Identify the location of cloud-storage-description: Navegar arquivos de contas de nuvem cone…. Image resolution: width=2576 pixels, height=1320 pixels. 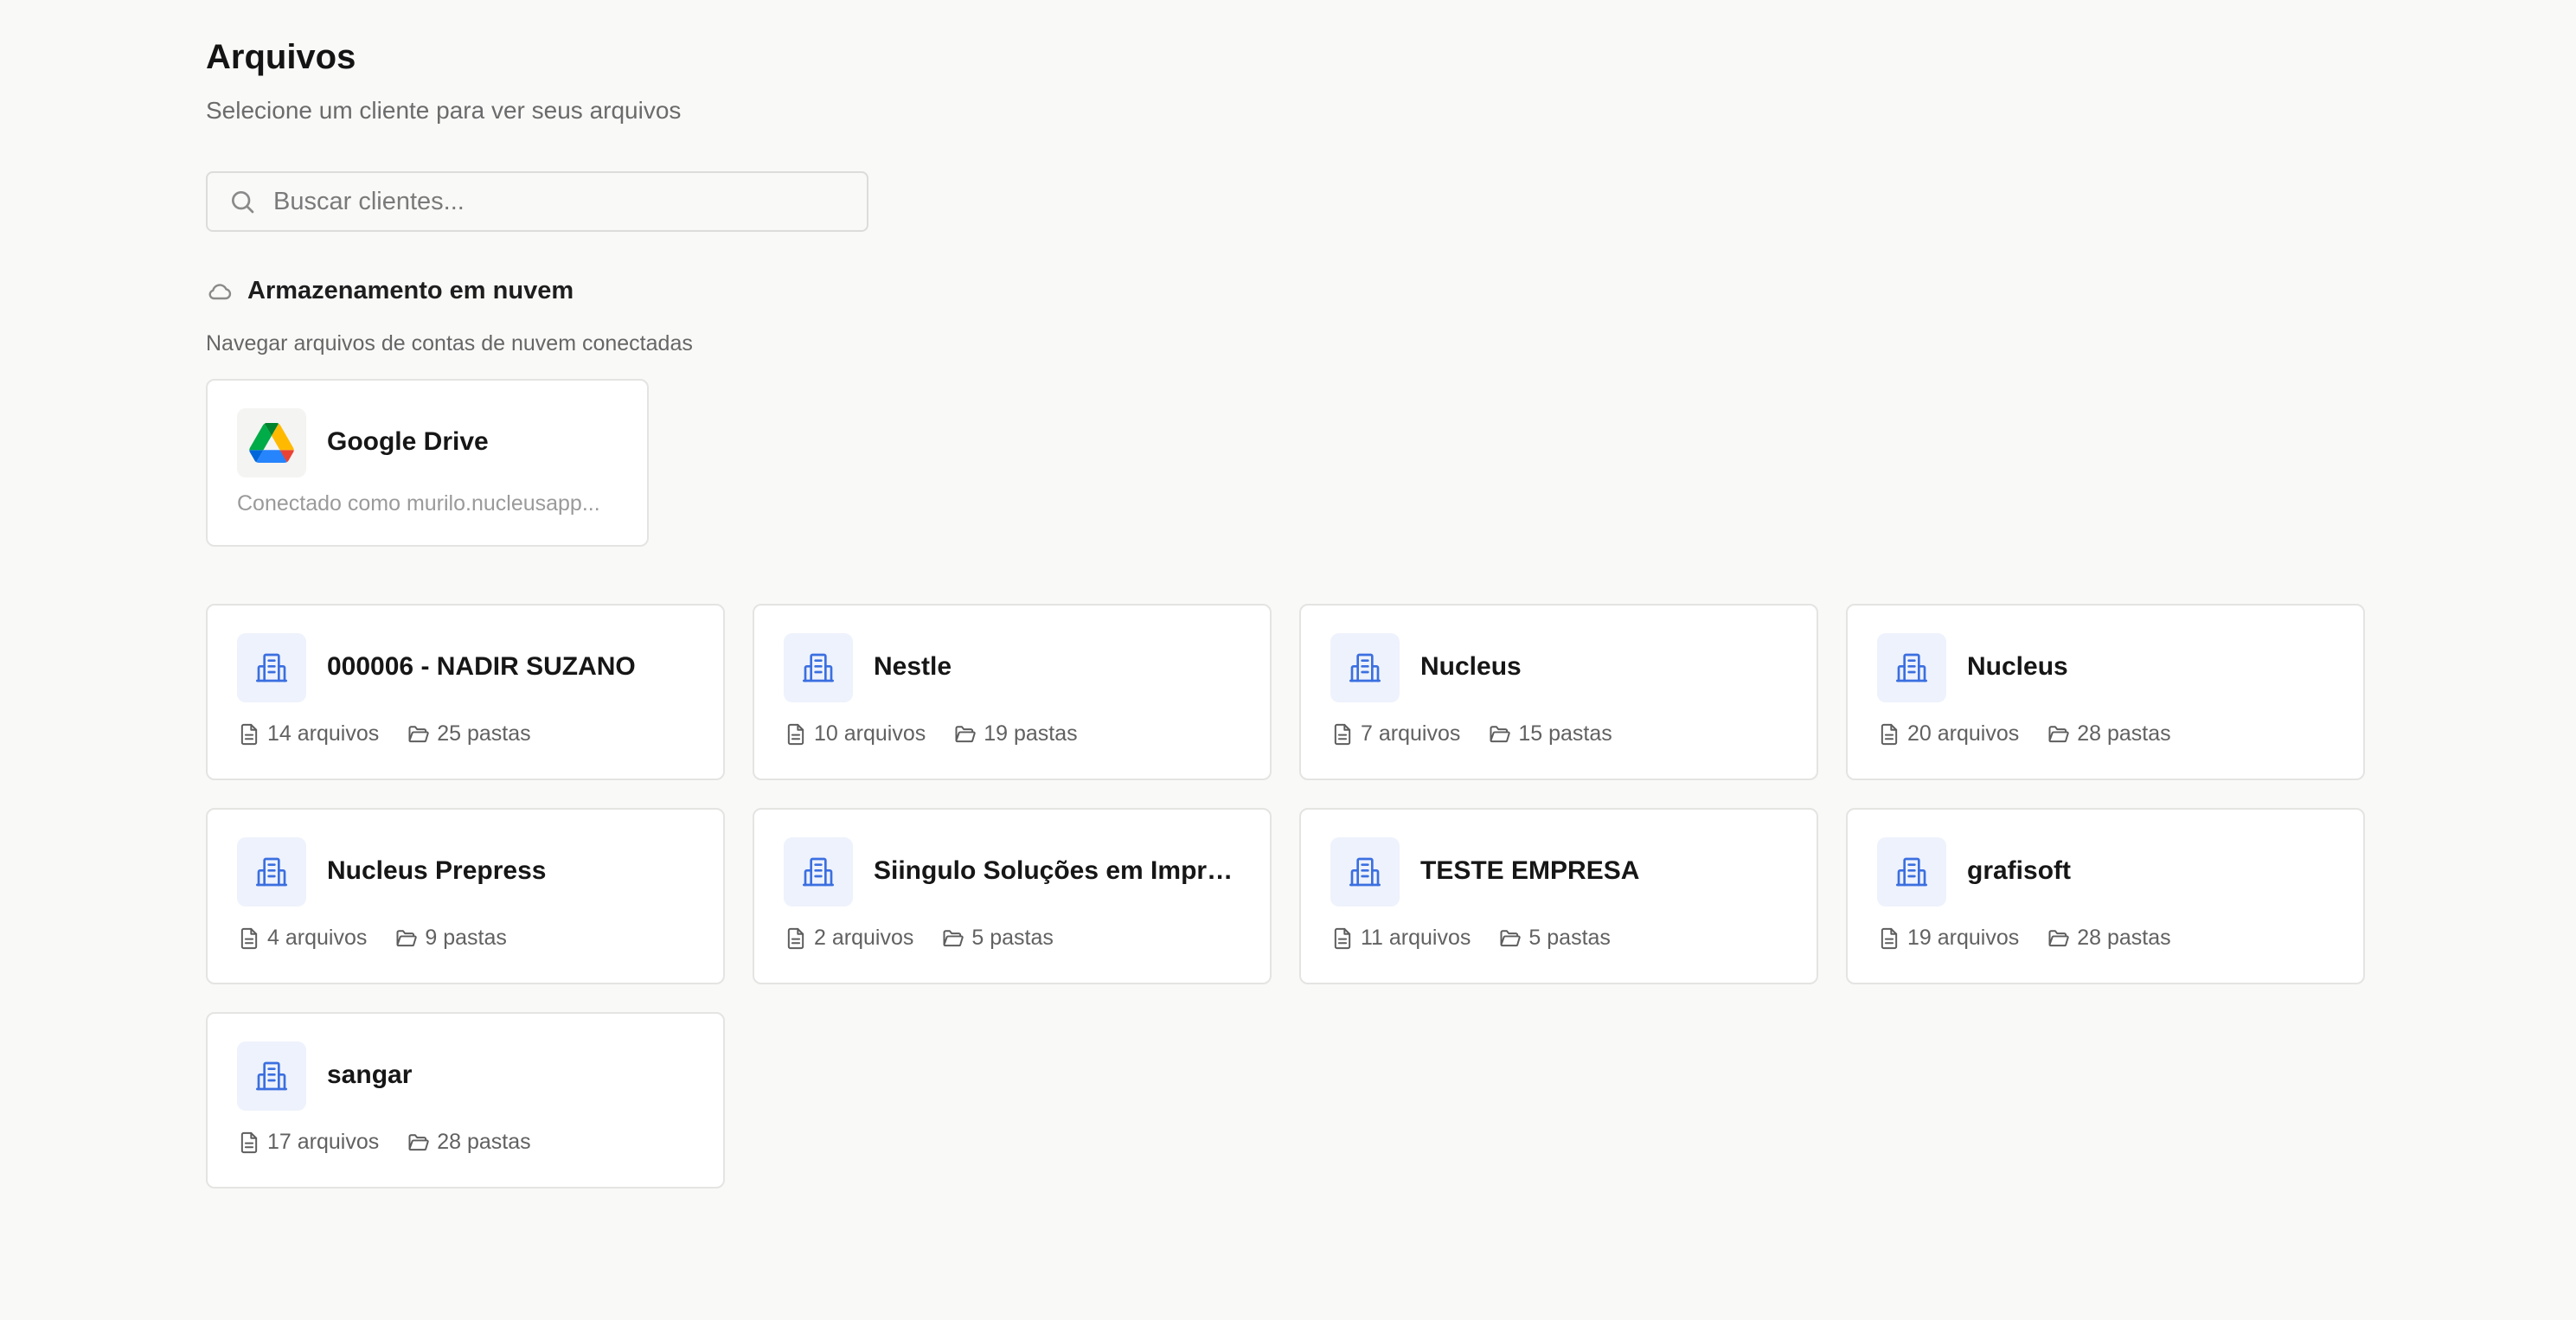
(449, 343).